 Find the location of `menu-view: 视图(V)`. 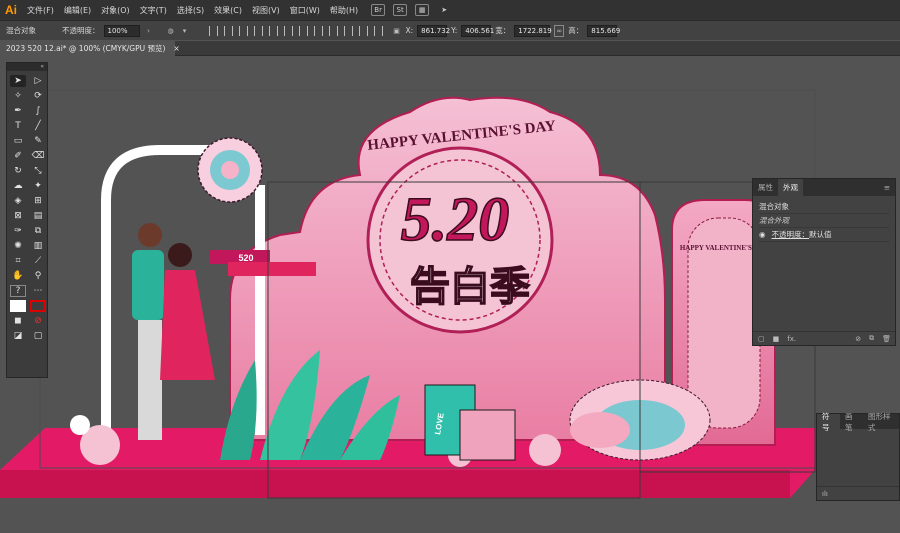

menu-view: 视图(V) is located at coordinates (266, 10).